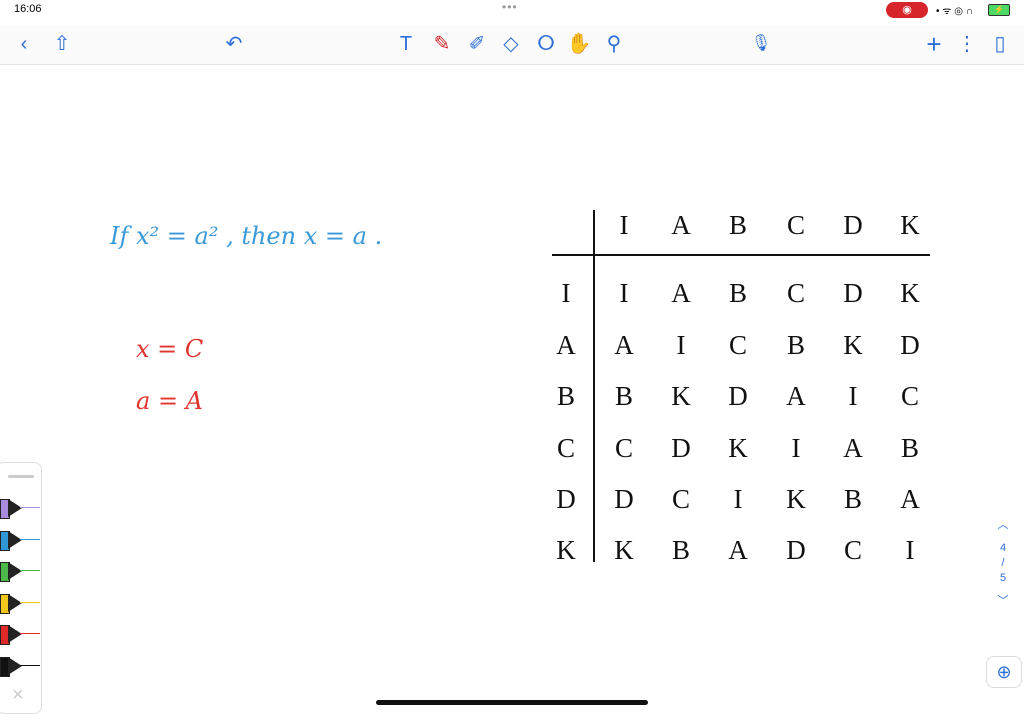 The image size is (1024, 714). I want to click on column-header: C, so click(795, 225).